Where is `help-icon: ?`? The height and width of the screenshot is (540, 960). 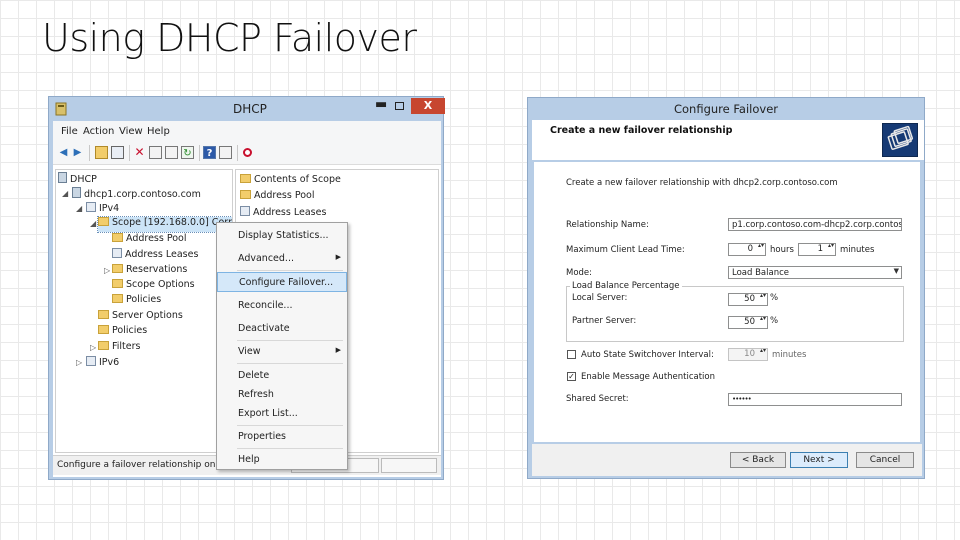 help-icon: ? is located at coordinates (209, 152).